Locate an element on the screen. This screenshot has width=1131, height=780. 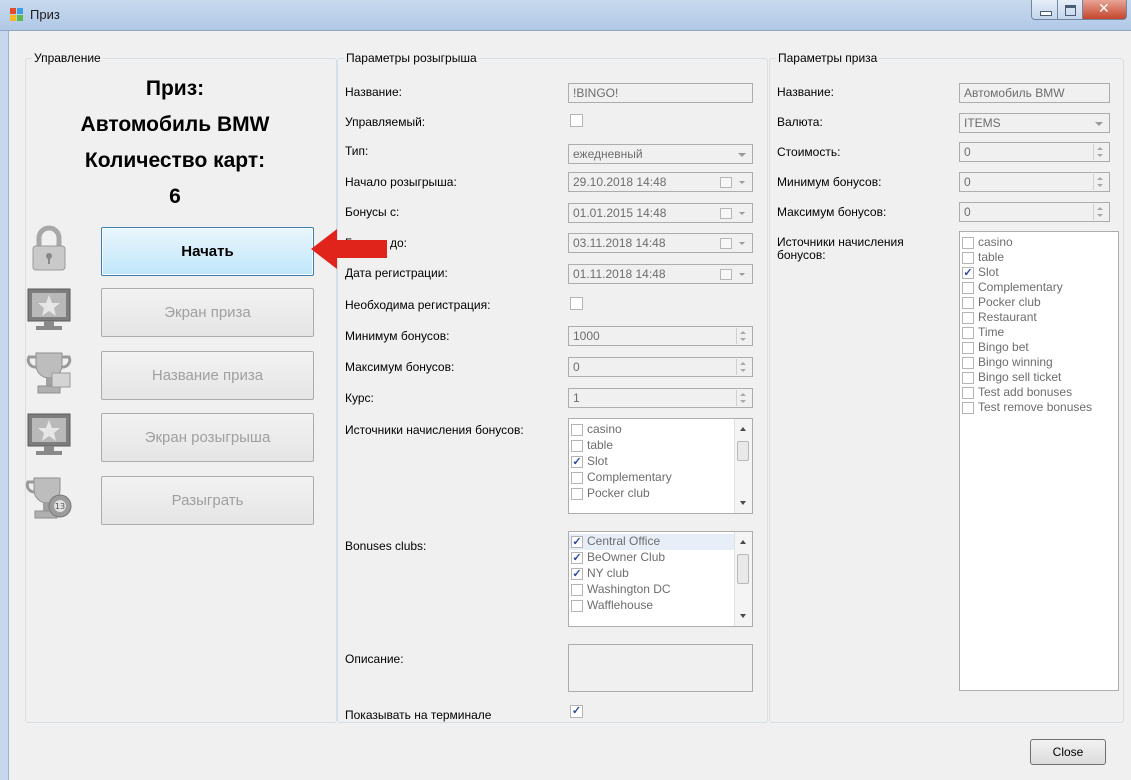
minimize-button is located at coordinates (1044, 10).